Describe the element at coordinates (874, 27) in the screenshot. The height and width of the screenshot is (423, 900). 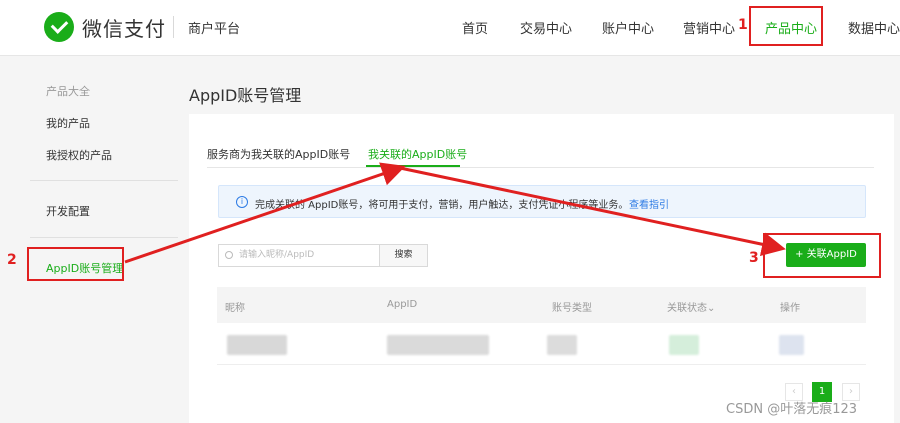
I see `nav-data-center: 数据中心` at that location.